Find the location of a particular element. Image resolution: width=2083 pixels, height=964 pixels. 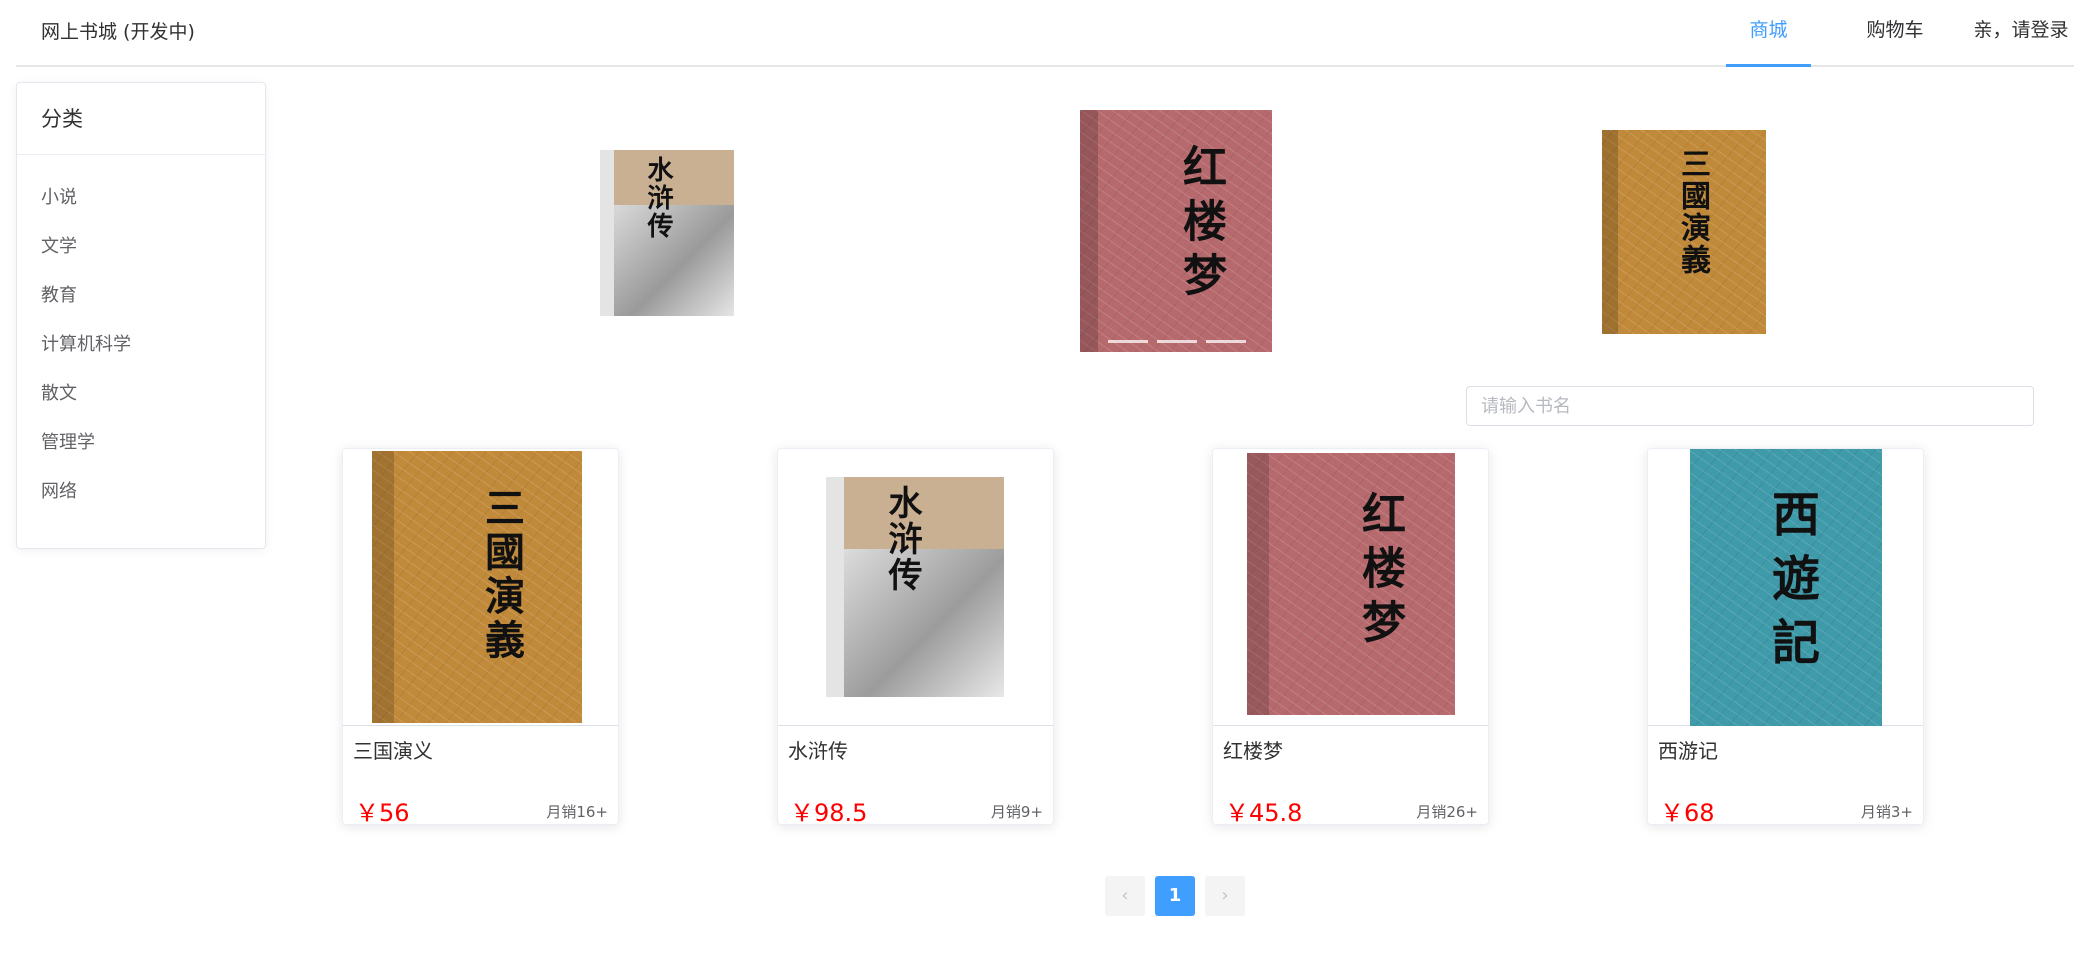

nav-item-store: 商城 is located at coordinates (1768, 33).